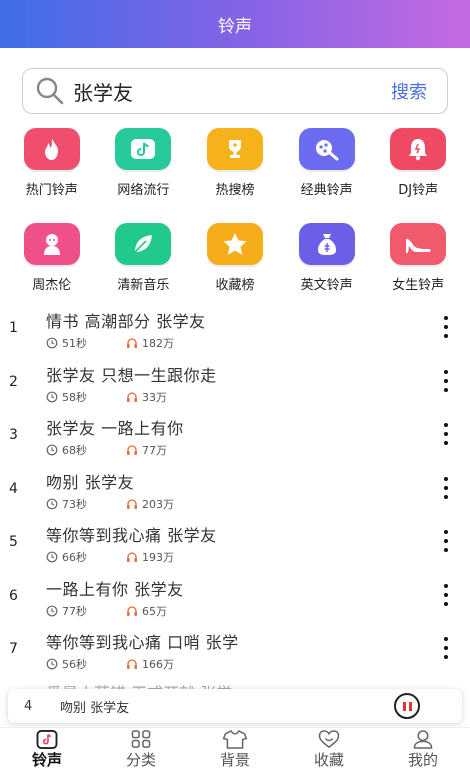  Describe the element at coordinates (328, 760) in the screenshot. I see `tab-label: 收藏` at that location.